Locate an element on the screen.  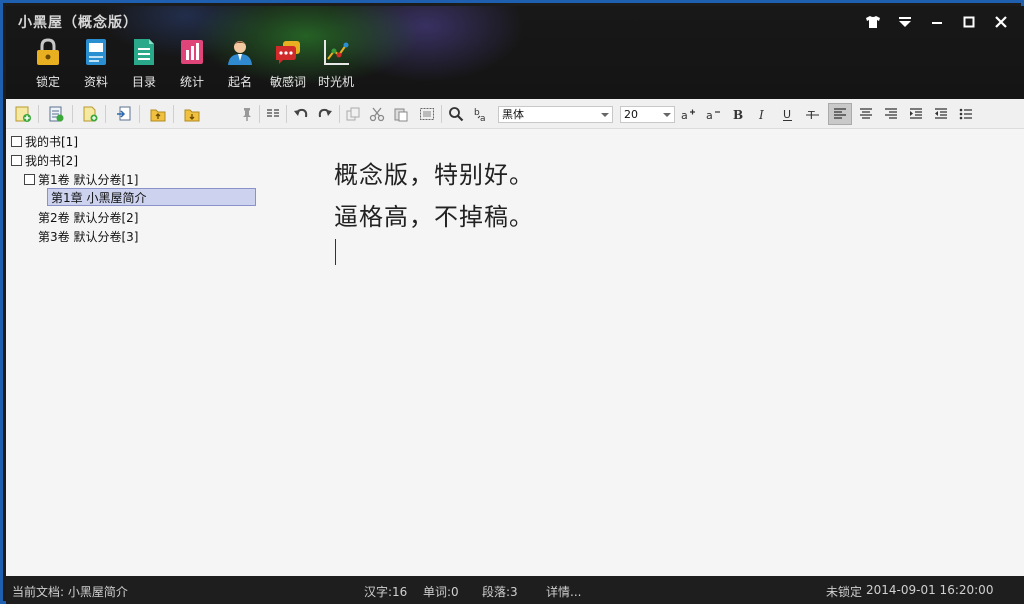
tool-naming: 起名 is located at coordinates (240, 65).